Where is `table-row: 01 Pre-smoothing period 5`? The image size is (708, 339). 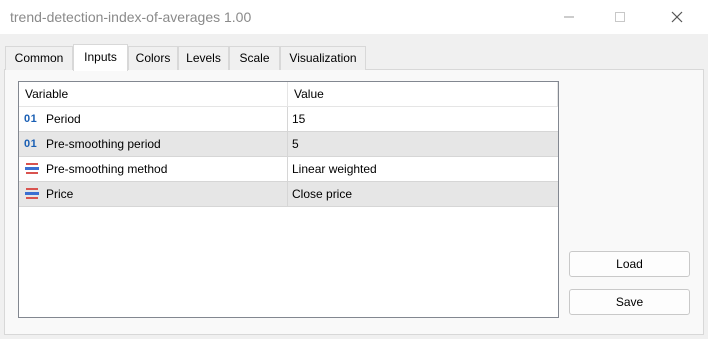 table-row: 01 Pre-smoothing period 5 is located at coordinates (288, 144).